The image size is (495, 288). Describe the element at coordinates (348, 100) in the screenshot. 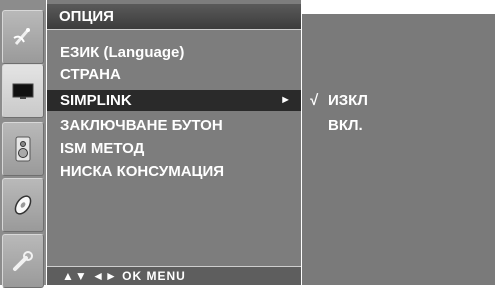

I see `submenu-option-label: ИЗКЛ` at that location.